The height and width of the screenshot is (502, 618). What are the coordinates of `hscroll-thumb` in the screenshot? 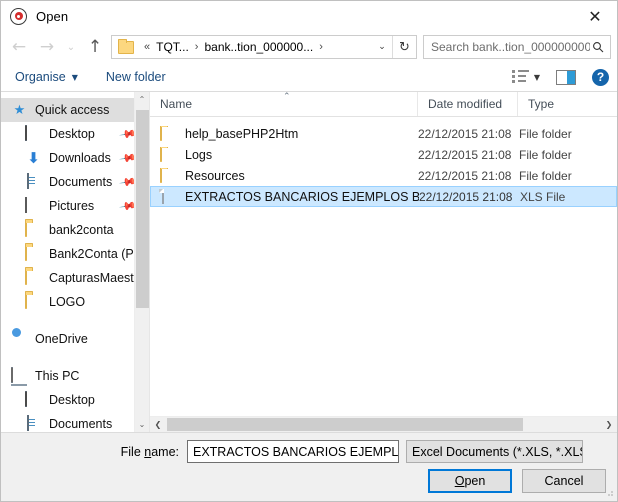 It's located at (345, 424).